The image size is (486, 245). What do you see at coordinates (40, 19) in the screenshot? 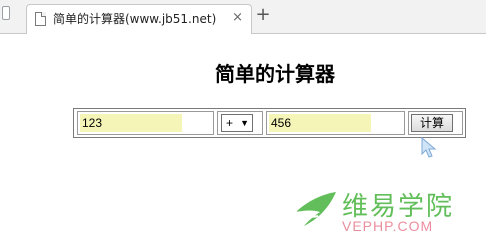
I see `page-icon` at bounding box center [40, 19].